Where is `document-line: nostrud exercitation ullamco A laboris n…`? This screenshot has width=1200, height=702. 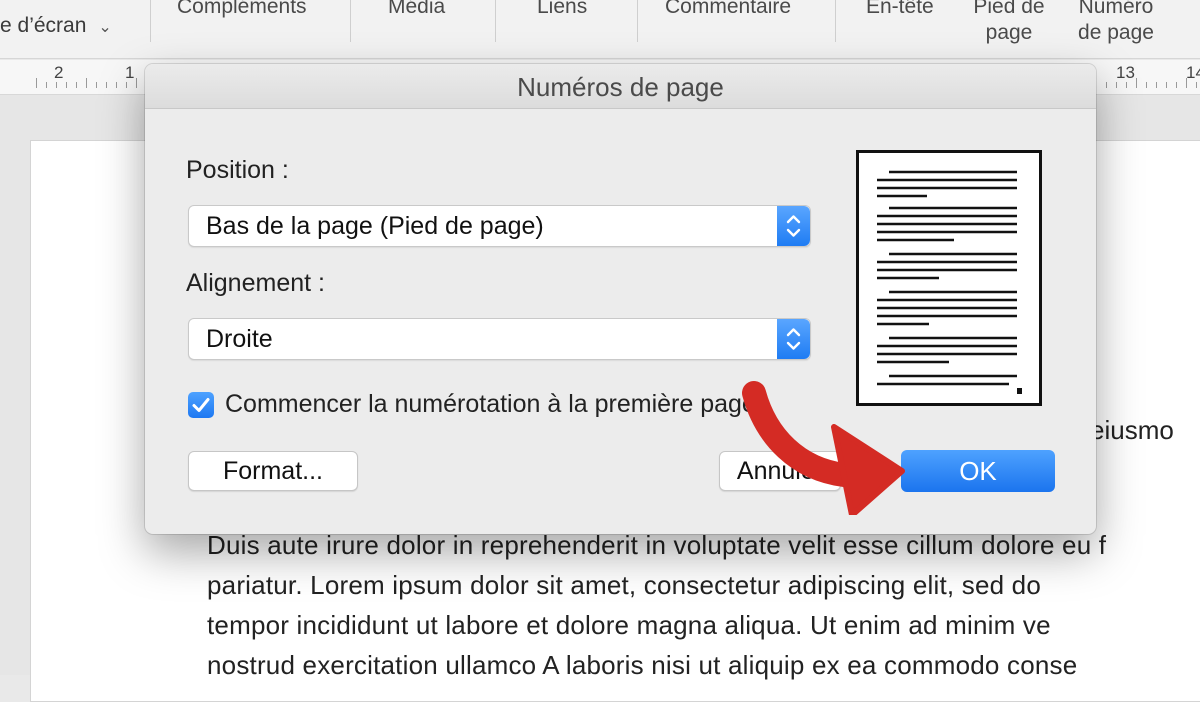
document-line: nostrud exercitation ullamco A laboris n… is located at coordinates (642, 665).